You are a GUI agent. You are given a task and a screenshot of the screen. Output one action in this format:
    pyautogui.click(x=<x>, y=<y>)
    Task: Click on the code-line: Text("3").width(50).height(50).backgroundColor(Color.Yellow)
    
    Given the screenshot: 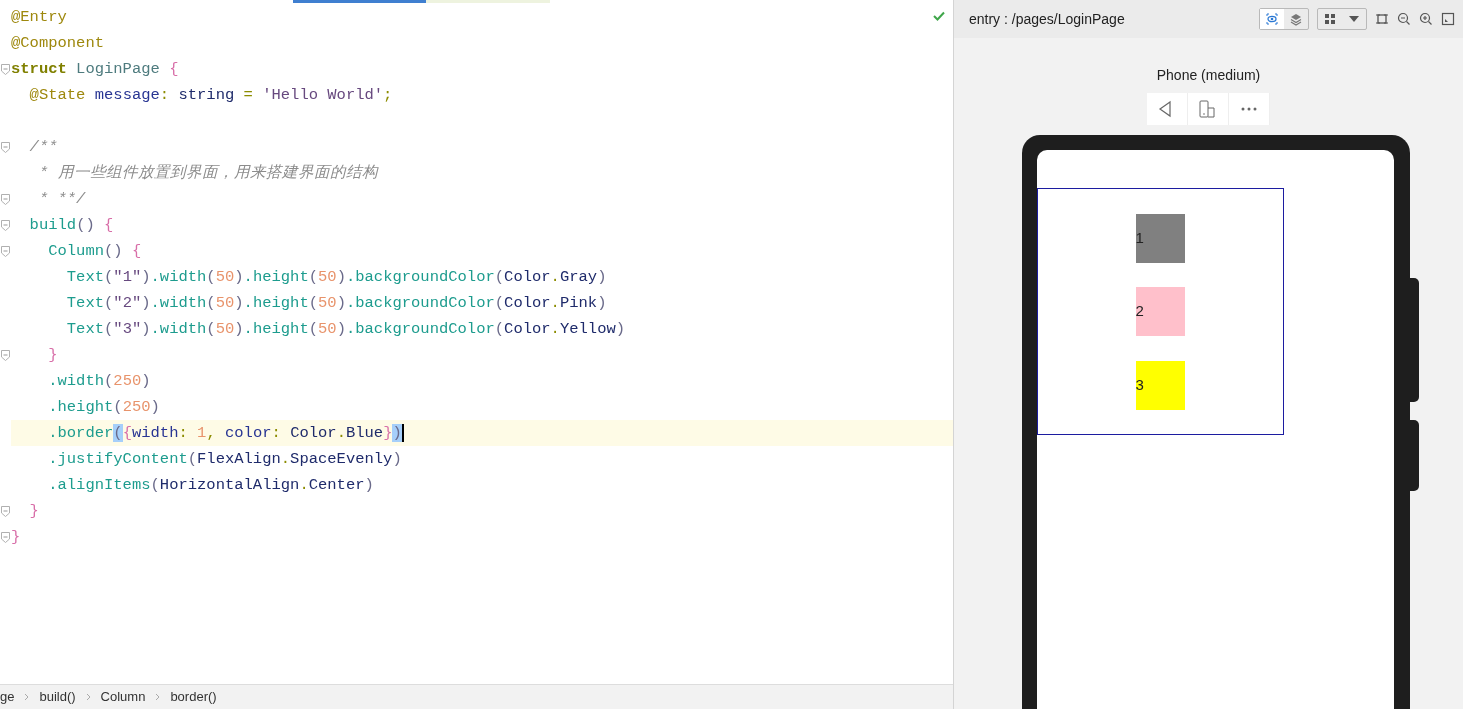 What is the action you would take?
    pyautogui.click(x=346, y=329)
    